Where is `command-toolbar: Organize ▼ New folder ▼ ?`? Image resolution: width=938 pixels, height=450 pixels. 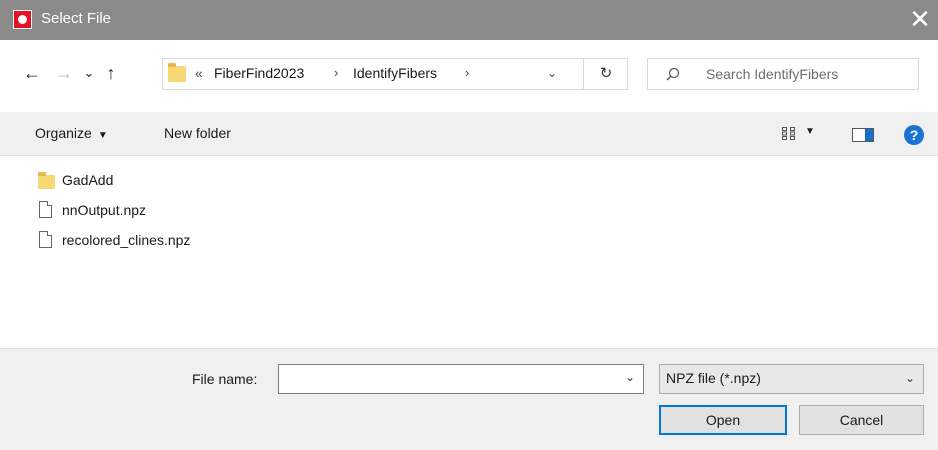
command-toolbar: Organize ▼ New folder ▼ ? is located at coordinates (469, 134).